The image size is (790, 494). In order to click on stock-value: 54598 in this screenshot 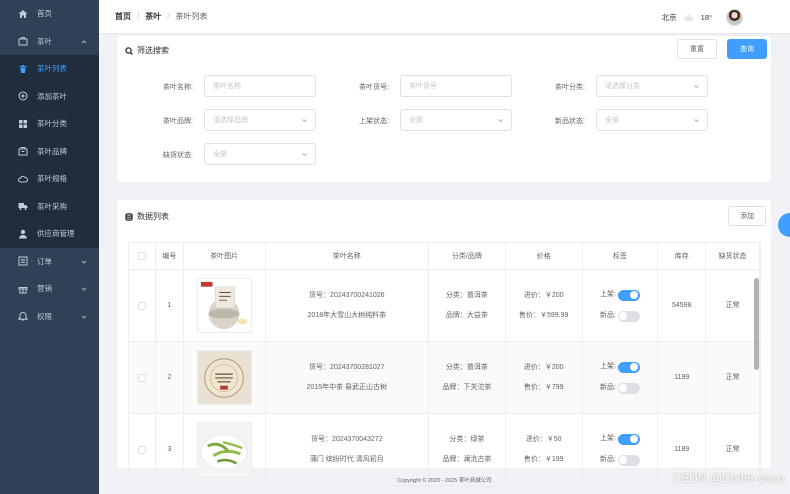, I will do `click(682, 305)`.